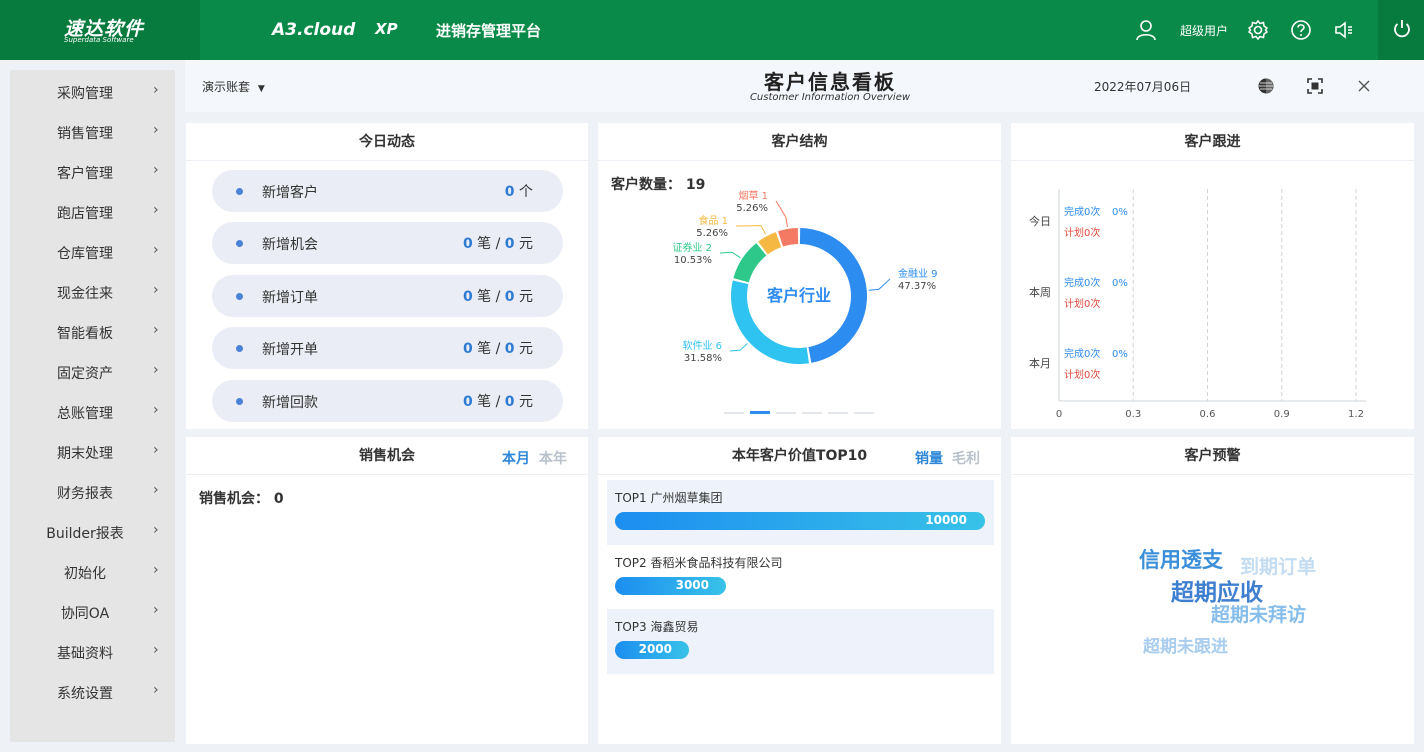 The height and width of the screenshot is (752, 1424). Describe the element at coordinates (830, 82) in the screenshot. I see `page-title: 客户信息看板` at that location.